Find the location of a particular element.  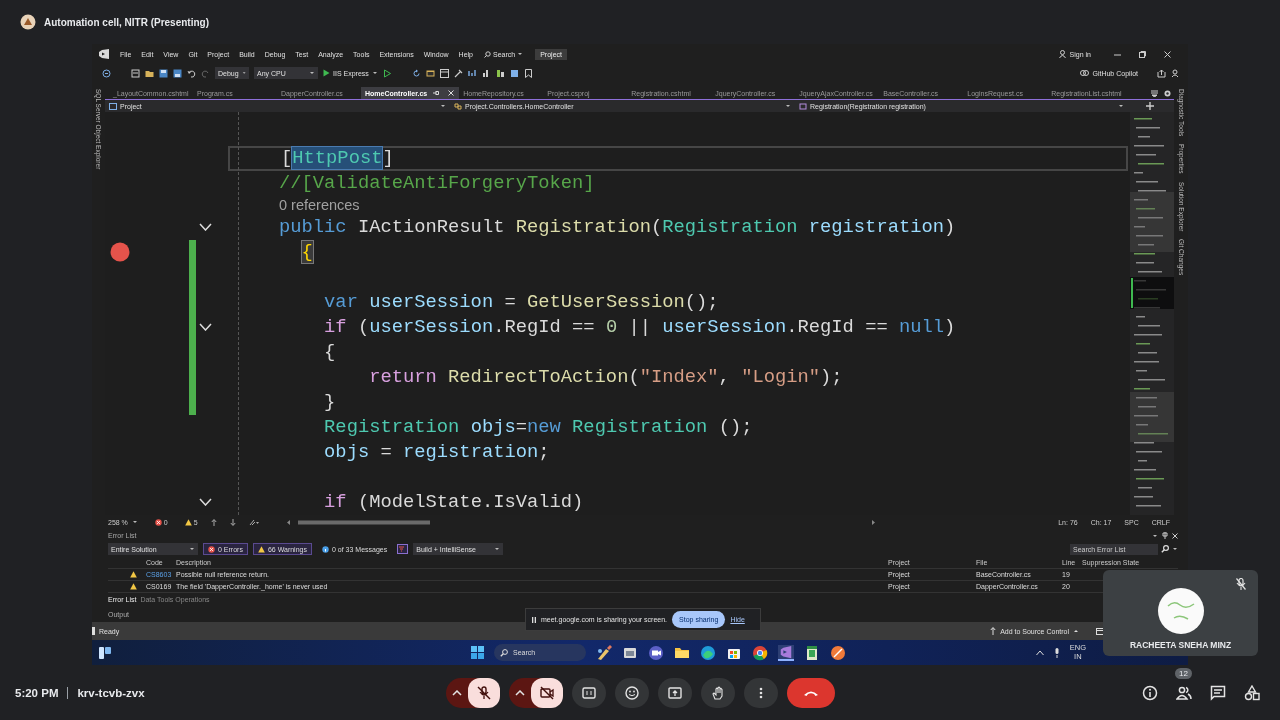

layout-icon is located at coordinates (444, 73).